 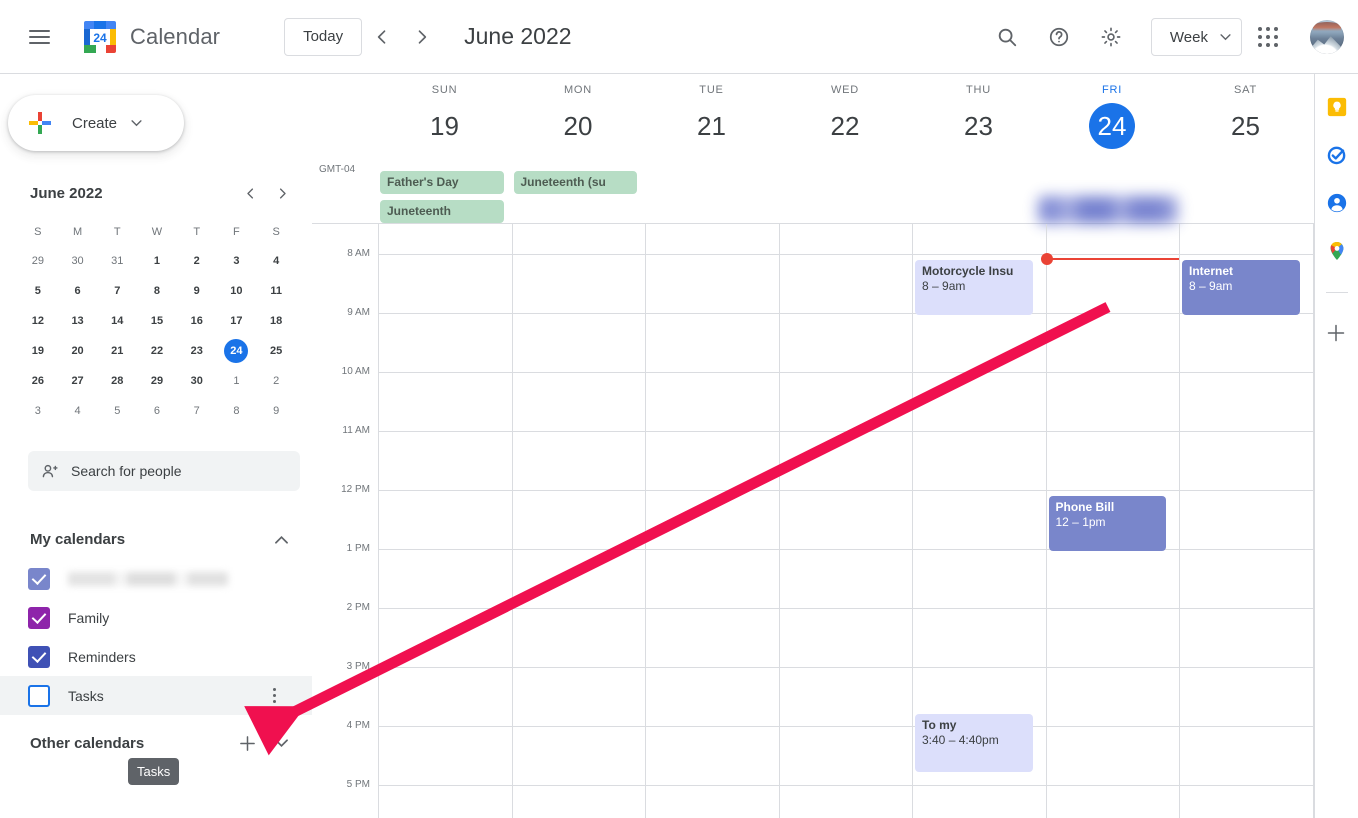 I want to click on account-avatar, so click(x=1327, y=37).